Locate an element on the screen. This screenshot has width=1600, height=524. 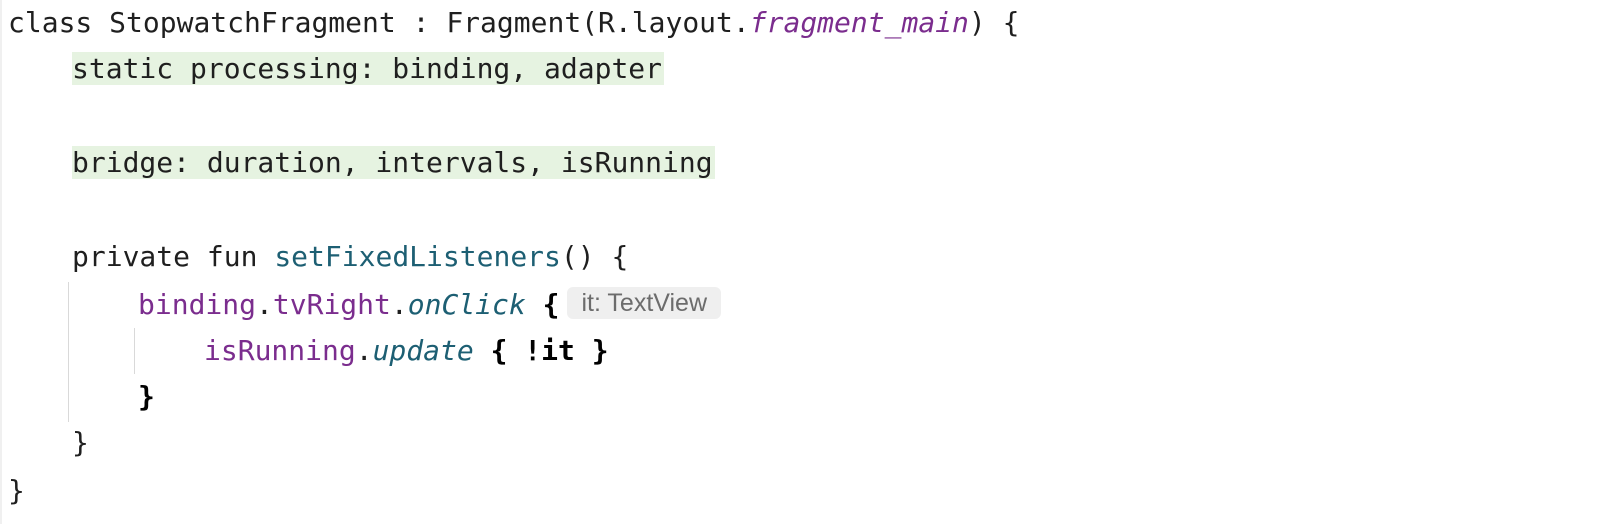
code-line-update: isRunning.update { !it } is located at coordinates (406, 351).